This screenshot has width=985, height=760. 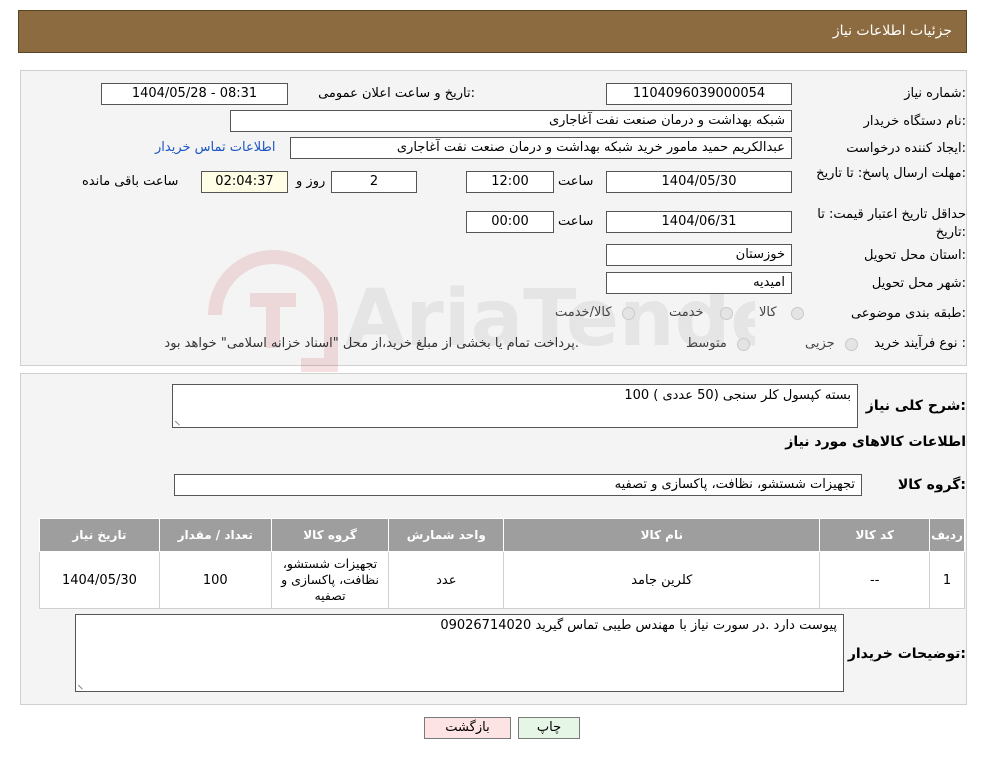 What do you see at coordinates (743, 344) in the screenshot?
I see `process-radio-medium` at bounding box center [743, 344].